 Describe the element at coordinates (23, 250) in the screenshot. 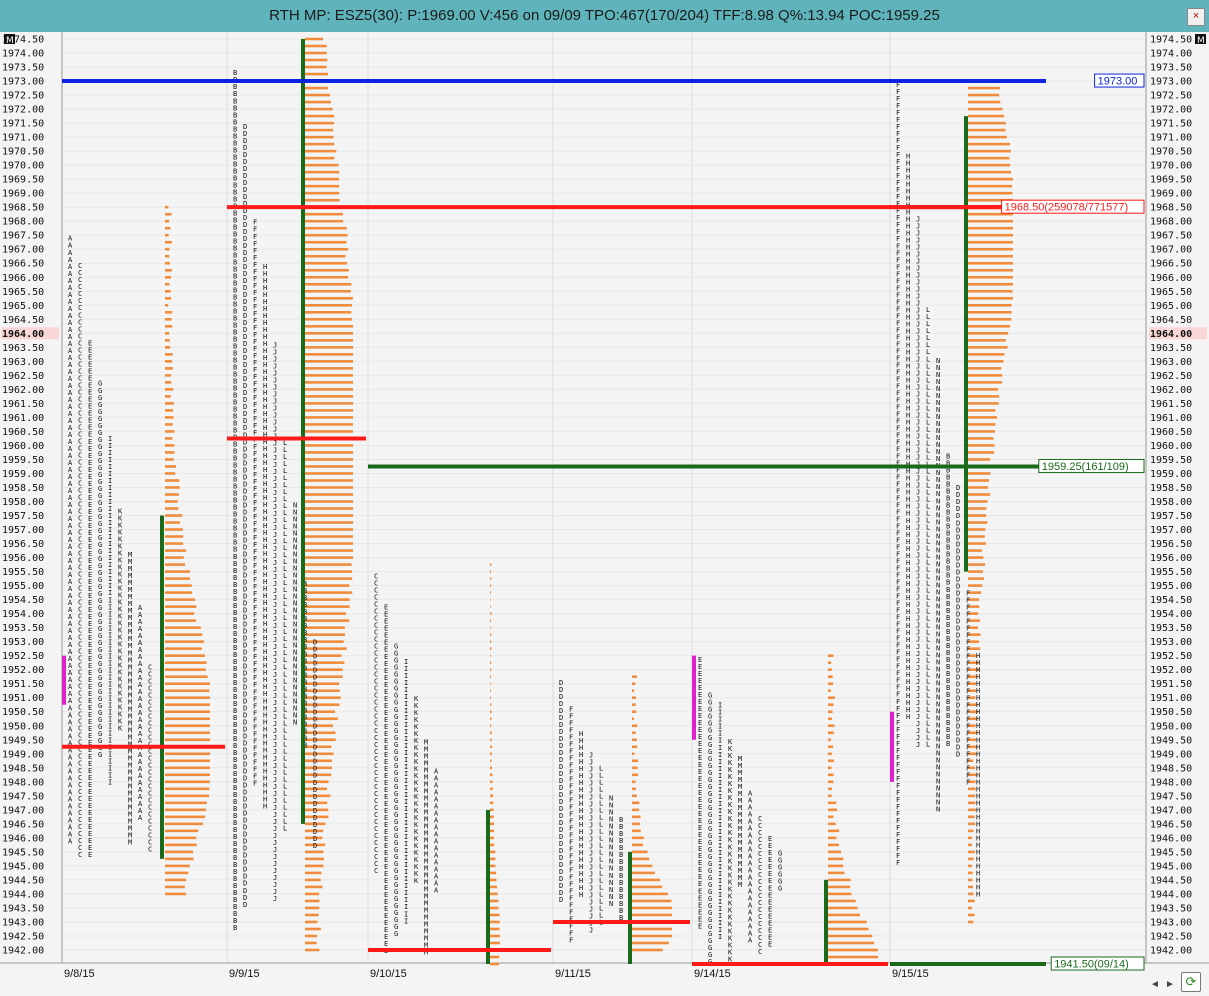

I see `price-tick-left: 1967.00` at that location.